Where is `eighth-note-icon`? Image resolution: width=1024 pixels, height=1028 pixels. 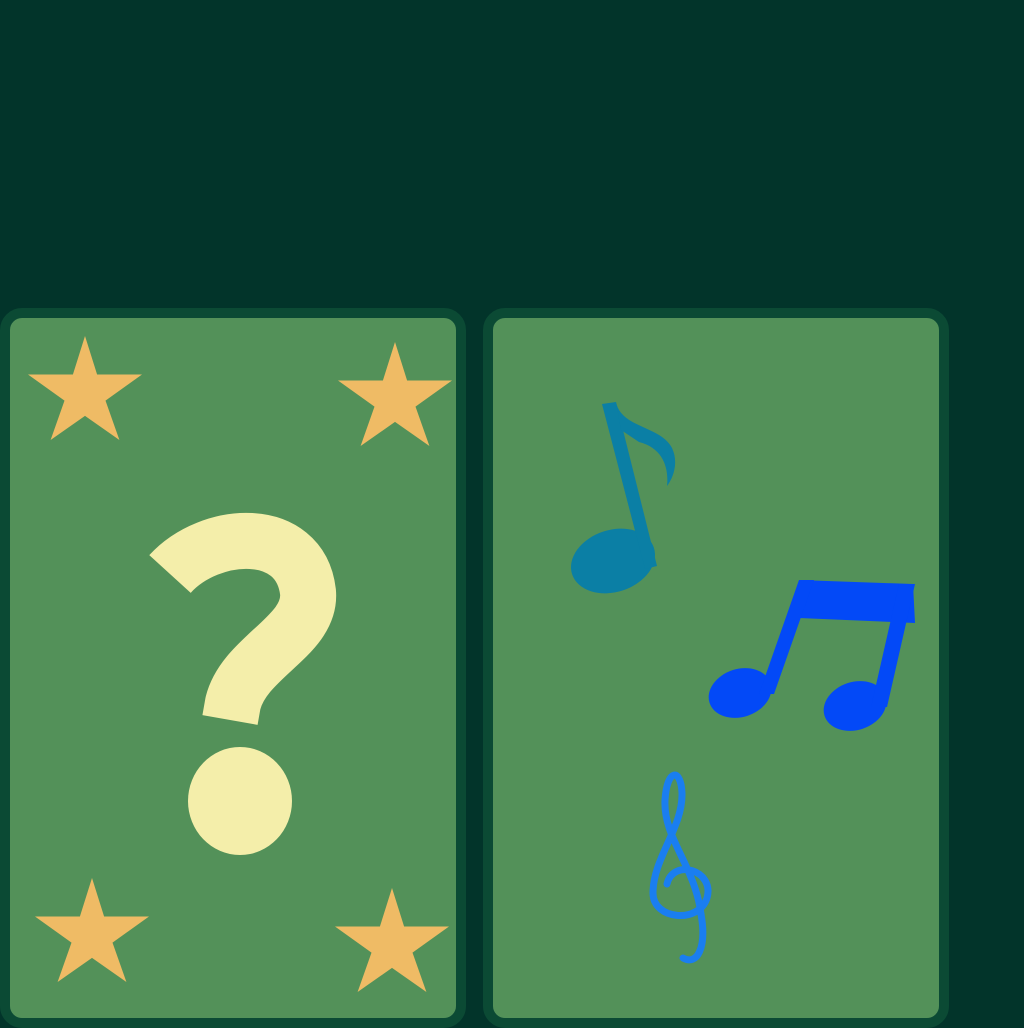
eighth-note-icon is located at coordinates (623, 498).